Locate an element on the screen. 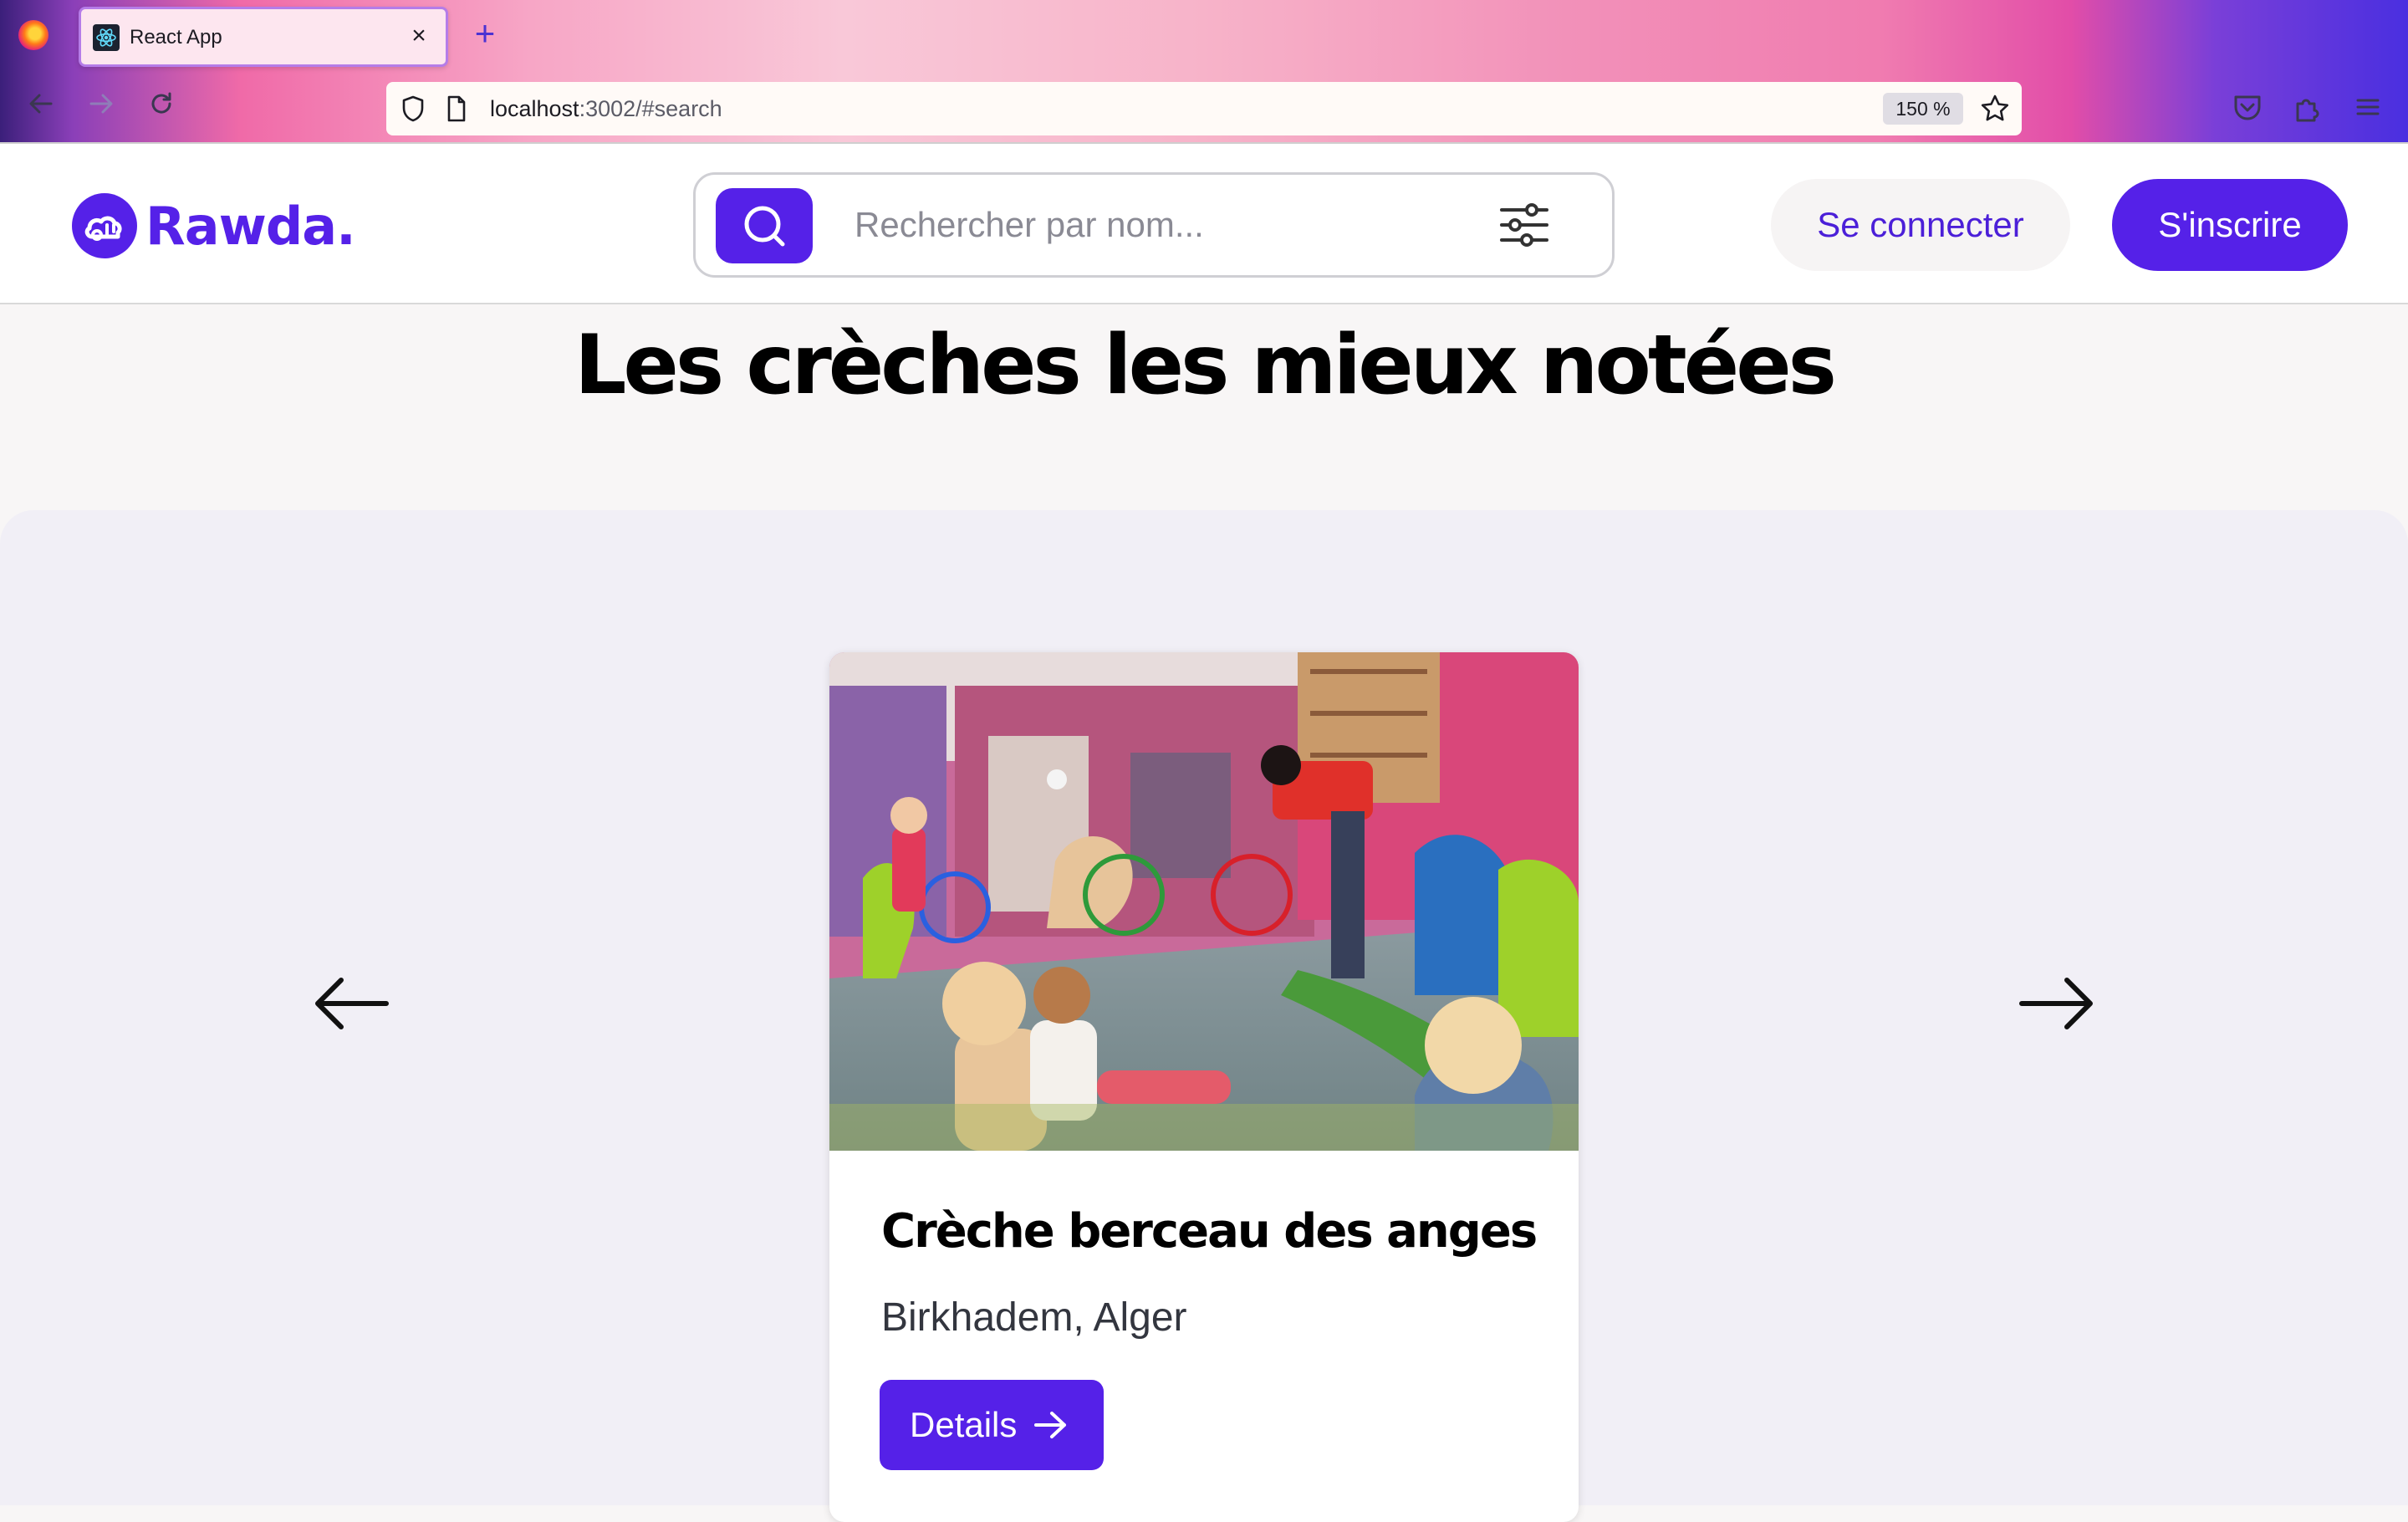  browser-tab: React App × is located at coordinates (263, 37).